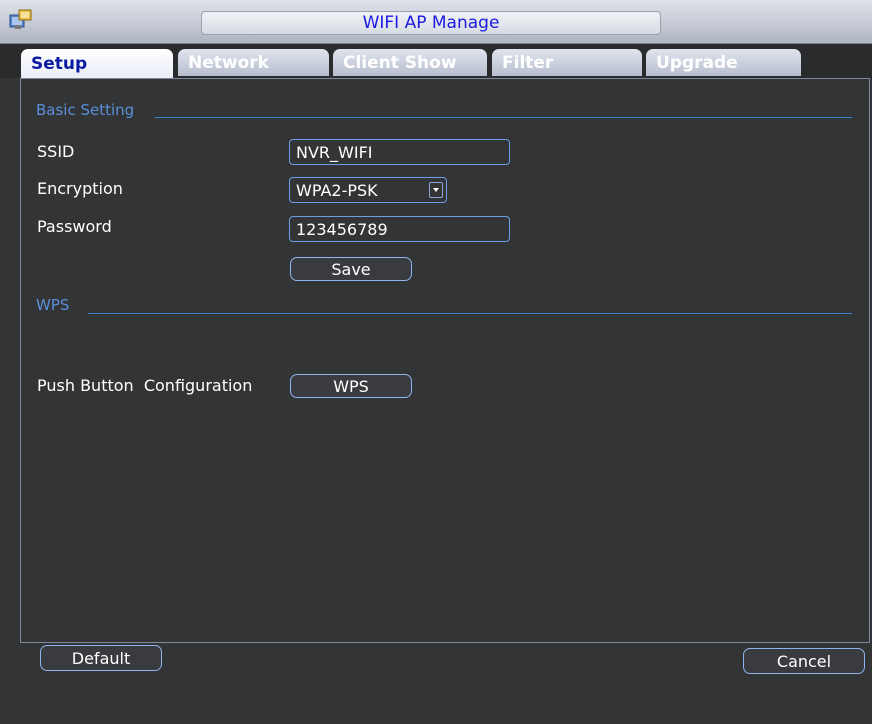  What do you see at coordinates (723, 62) in the screenshot?
I see `tab-upgrade: Upgrade` at bounding box center [723, 62].